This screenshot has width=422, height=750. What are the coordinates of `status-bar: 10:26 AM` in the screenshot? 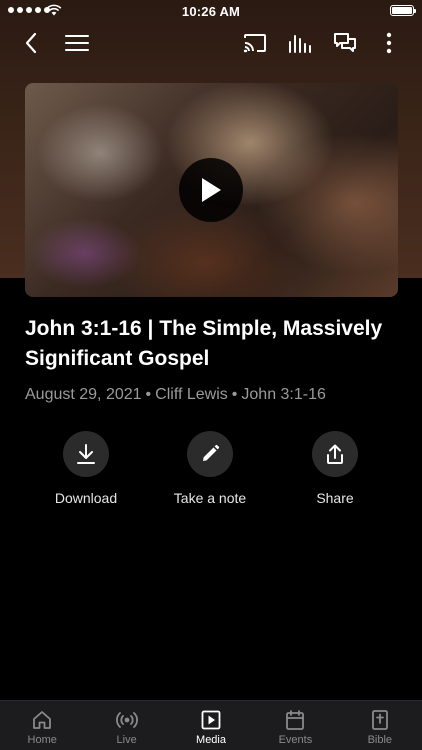 It's located at (211, 11).